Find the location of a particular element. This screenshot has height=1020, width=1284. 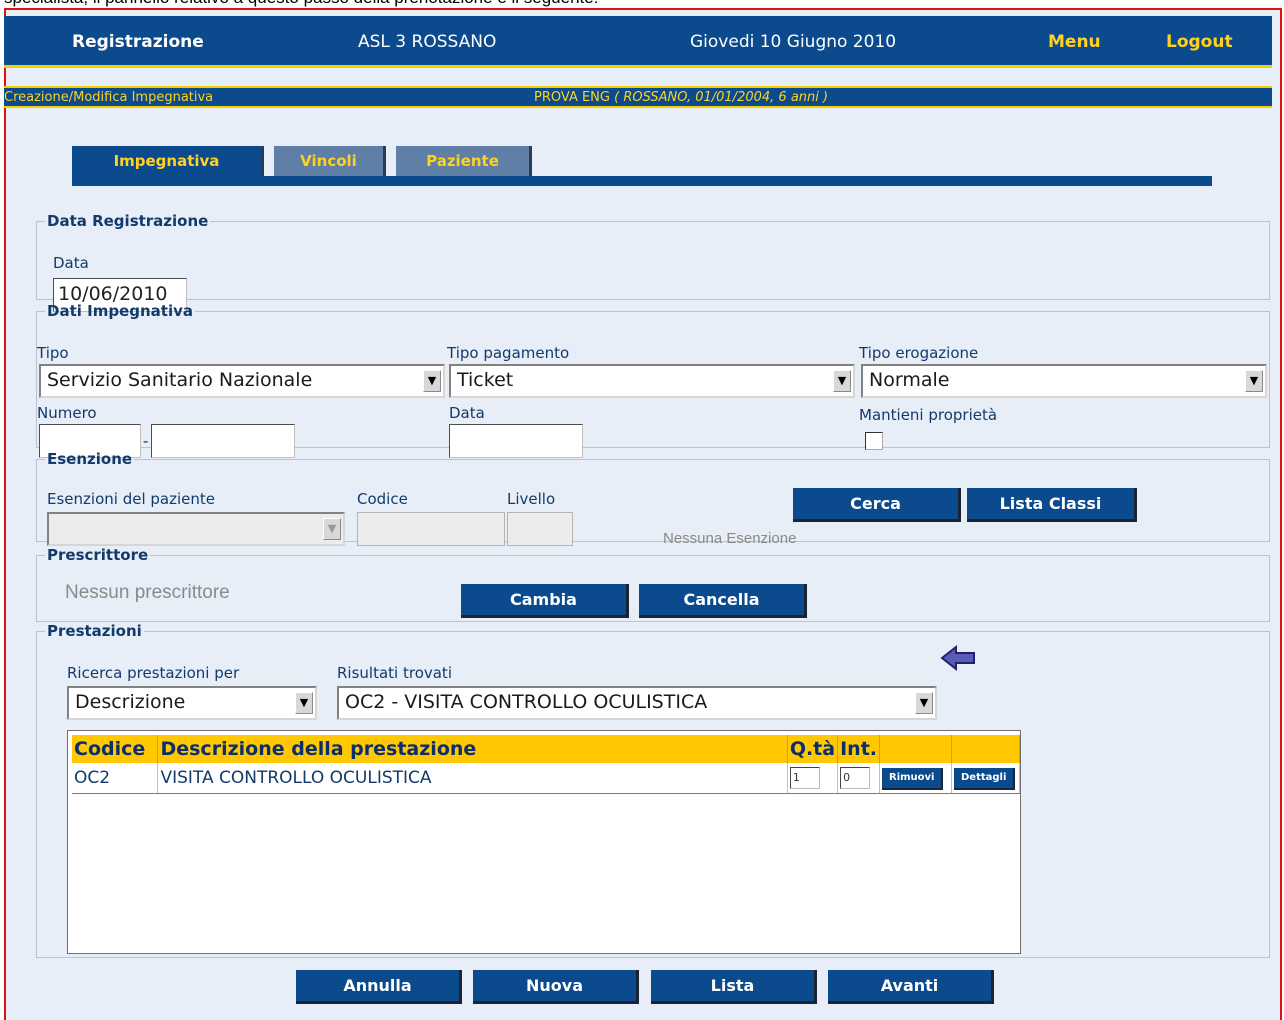

mantieni-label: Mantieni proprietà is located at coordinates (928, 415).